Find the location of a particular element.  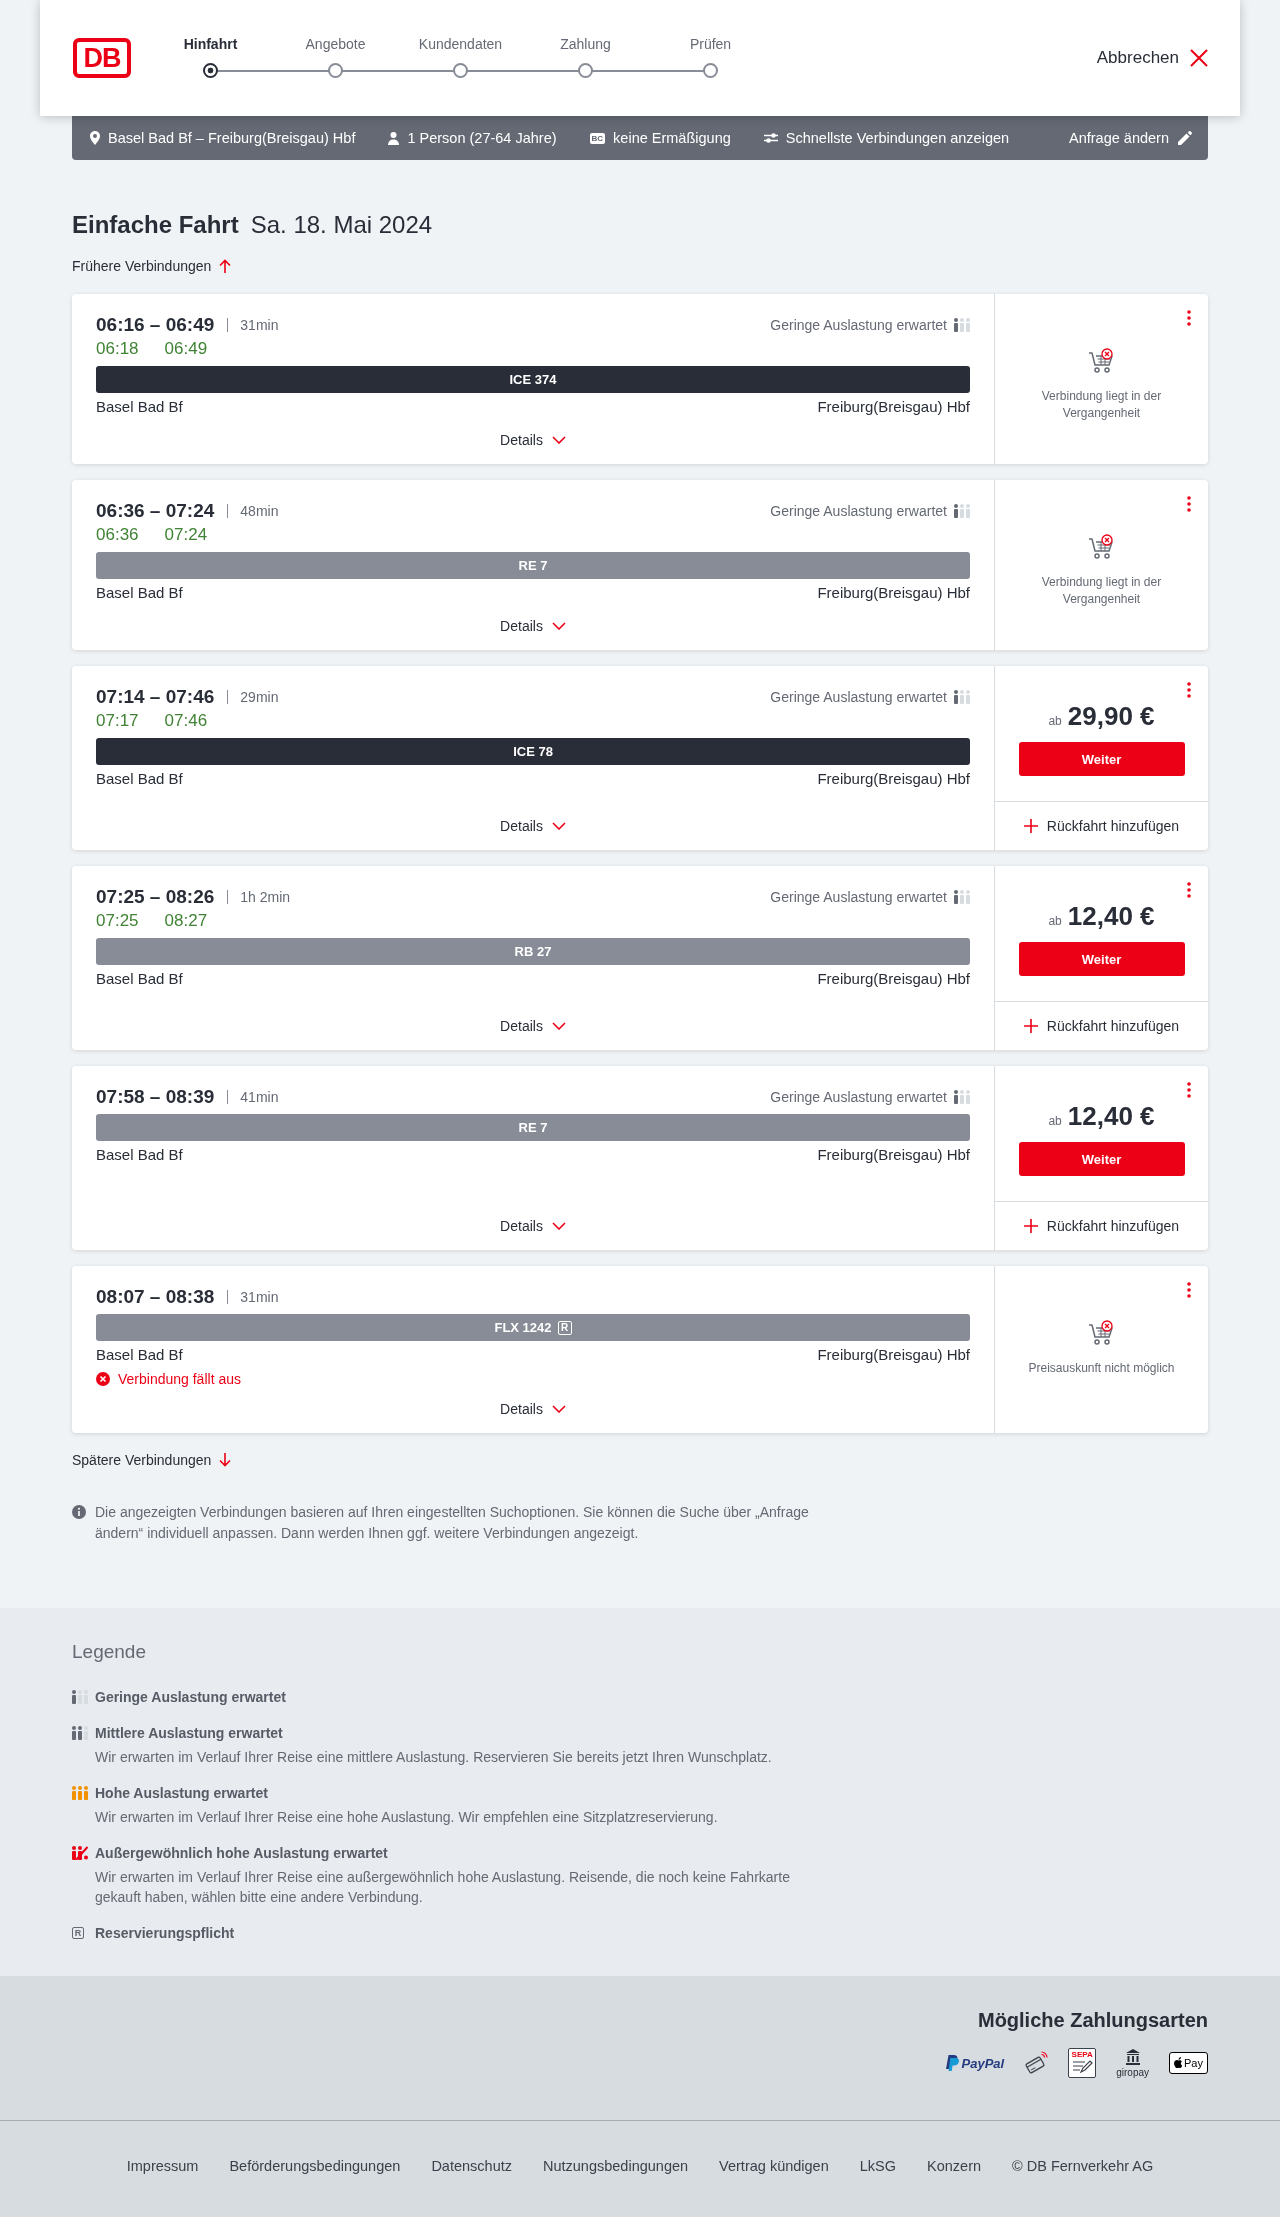

edit-request-button: Anfrage ändern is located at coordinates (1130, 138).